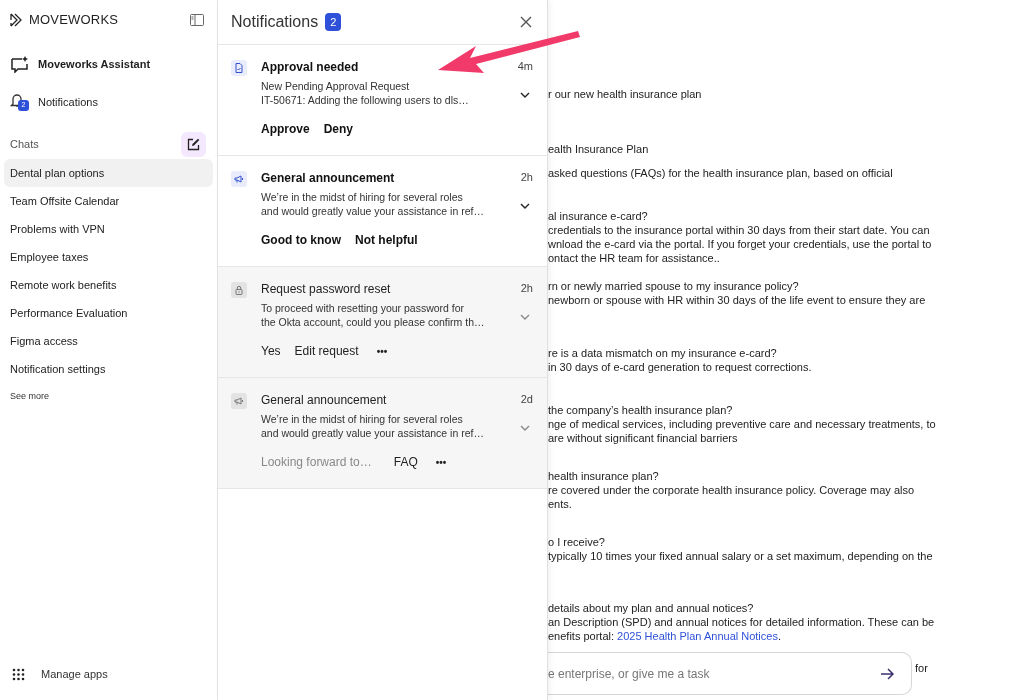  I want to click on notification-card: Request password reset To proceed with resetting your password for the Okta account, could you please confirm th… Yes Edit request ••• 2h, so click(382, 322).